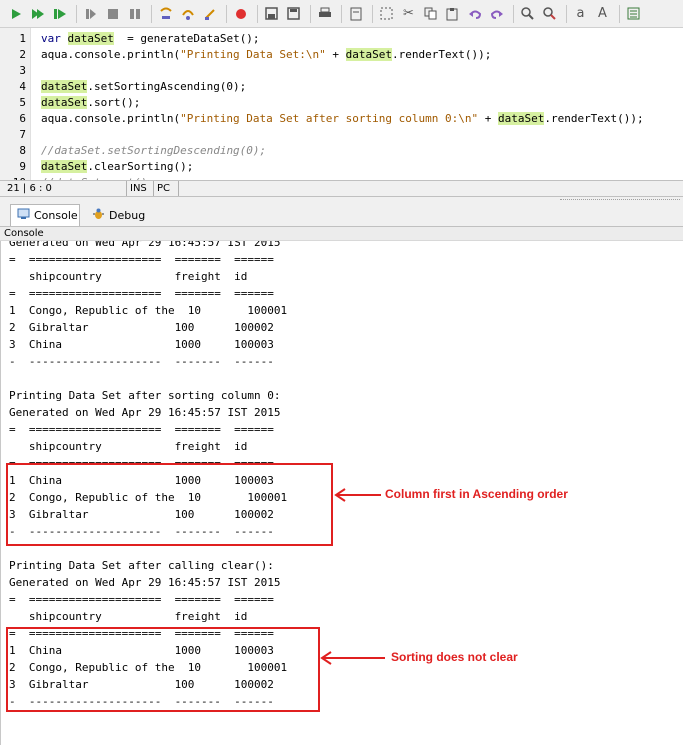  I want to click on tab-console: Console, so click(45, 215).